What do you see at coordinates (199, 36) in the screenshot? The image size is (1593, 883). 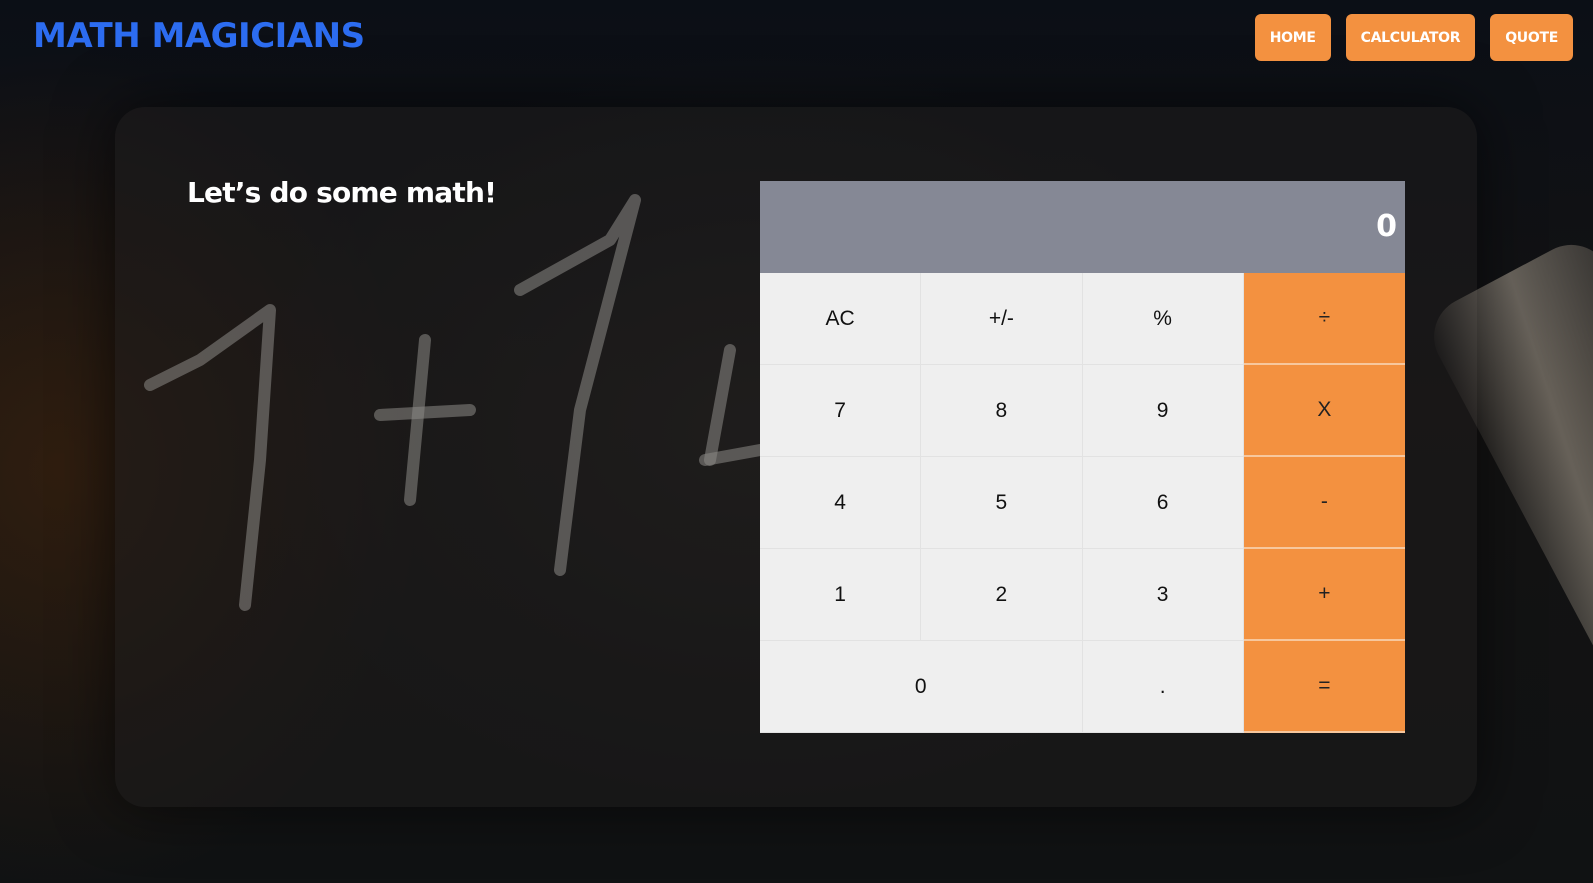 I see `app-logo: MATH MAGICIANS` at bounding box center [199, 36].